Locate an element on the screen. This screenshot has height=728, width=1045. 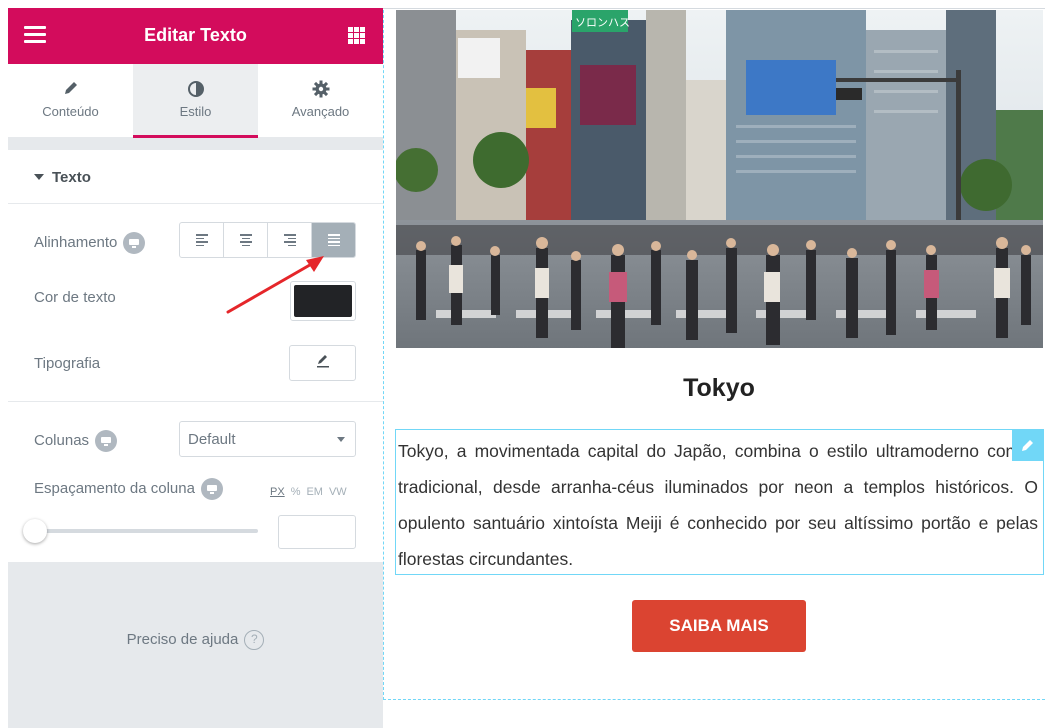
column-gap-slider-handle is located at coordinates (35, 531).